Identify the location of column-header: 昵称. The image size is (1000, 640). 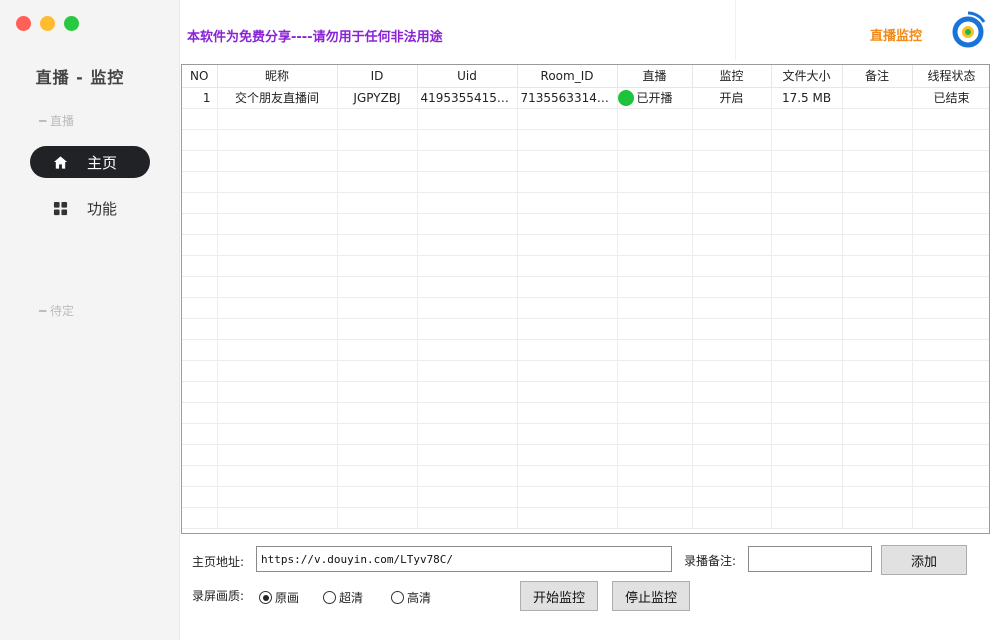
(277, 76).